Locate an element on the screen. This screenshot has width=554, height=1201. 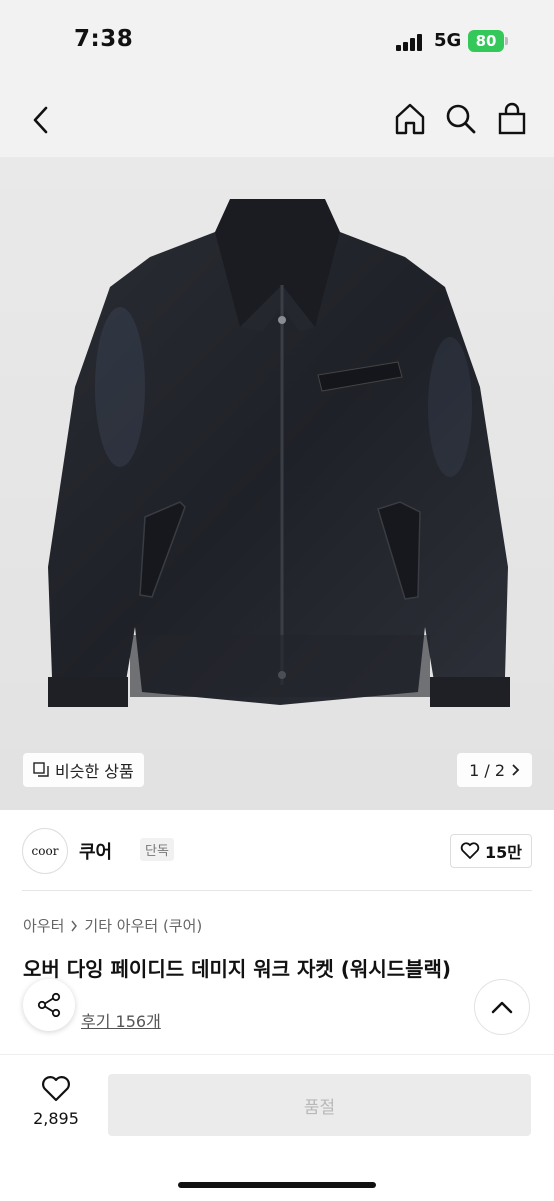
battery-tip is located at coordinates (506, 41).